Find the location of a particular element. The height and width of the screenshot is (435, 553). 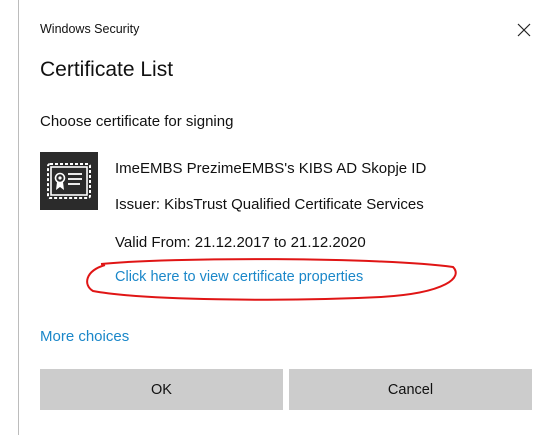

certificate-icon is located at coordinates (69, 181).